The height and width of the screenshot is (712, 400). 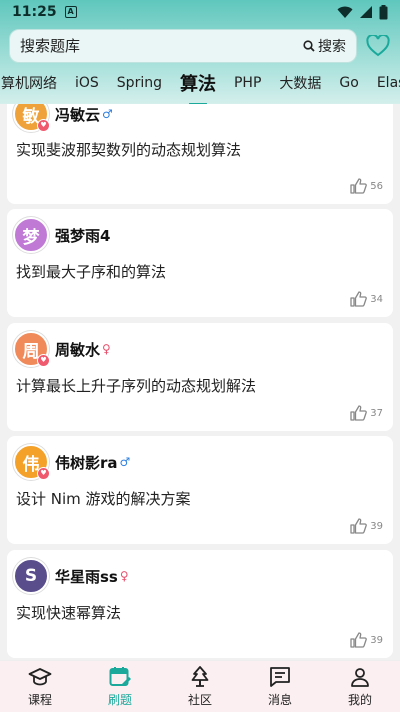 I want to click on avatar: S, so click(x=31, y=576).